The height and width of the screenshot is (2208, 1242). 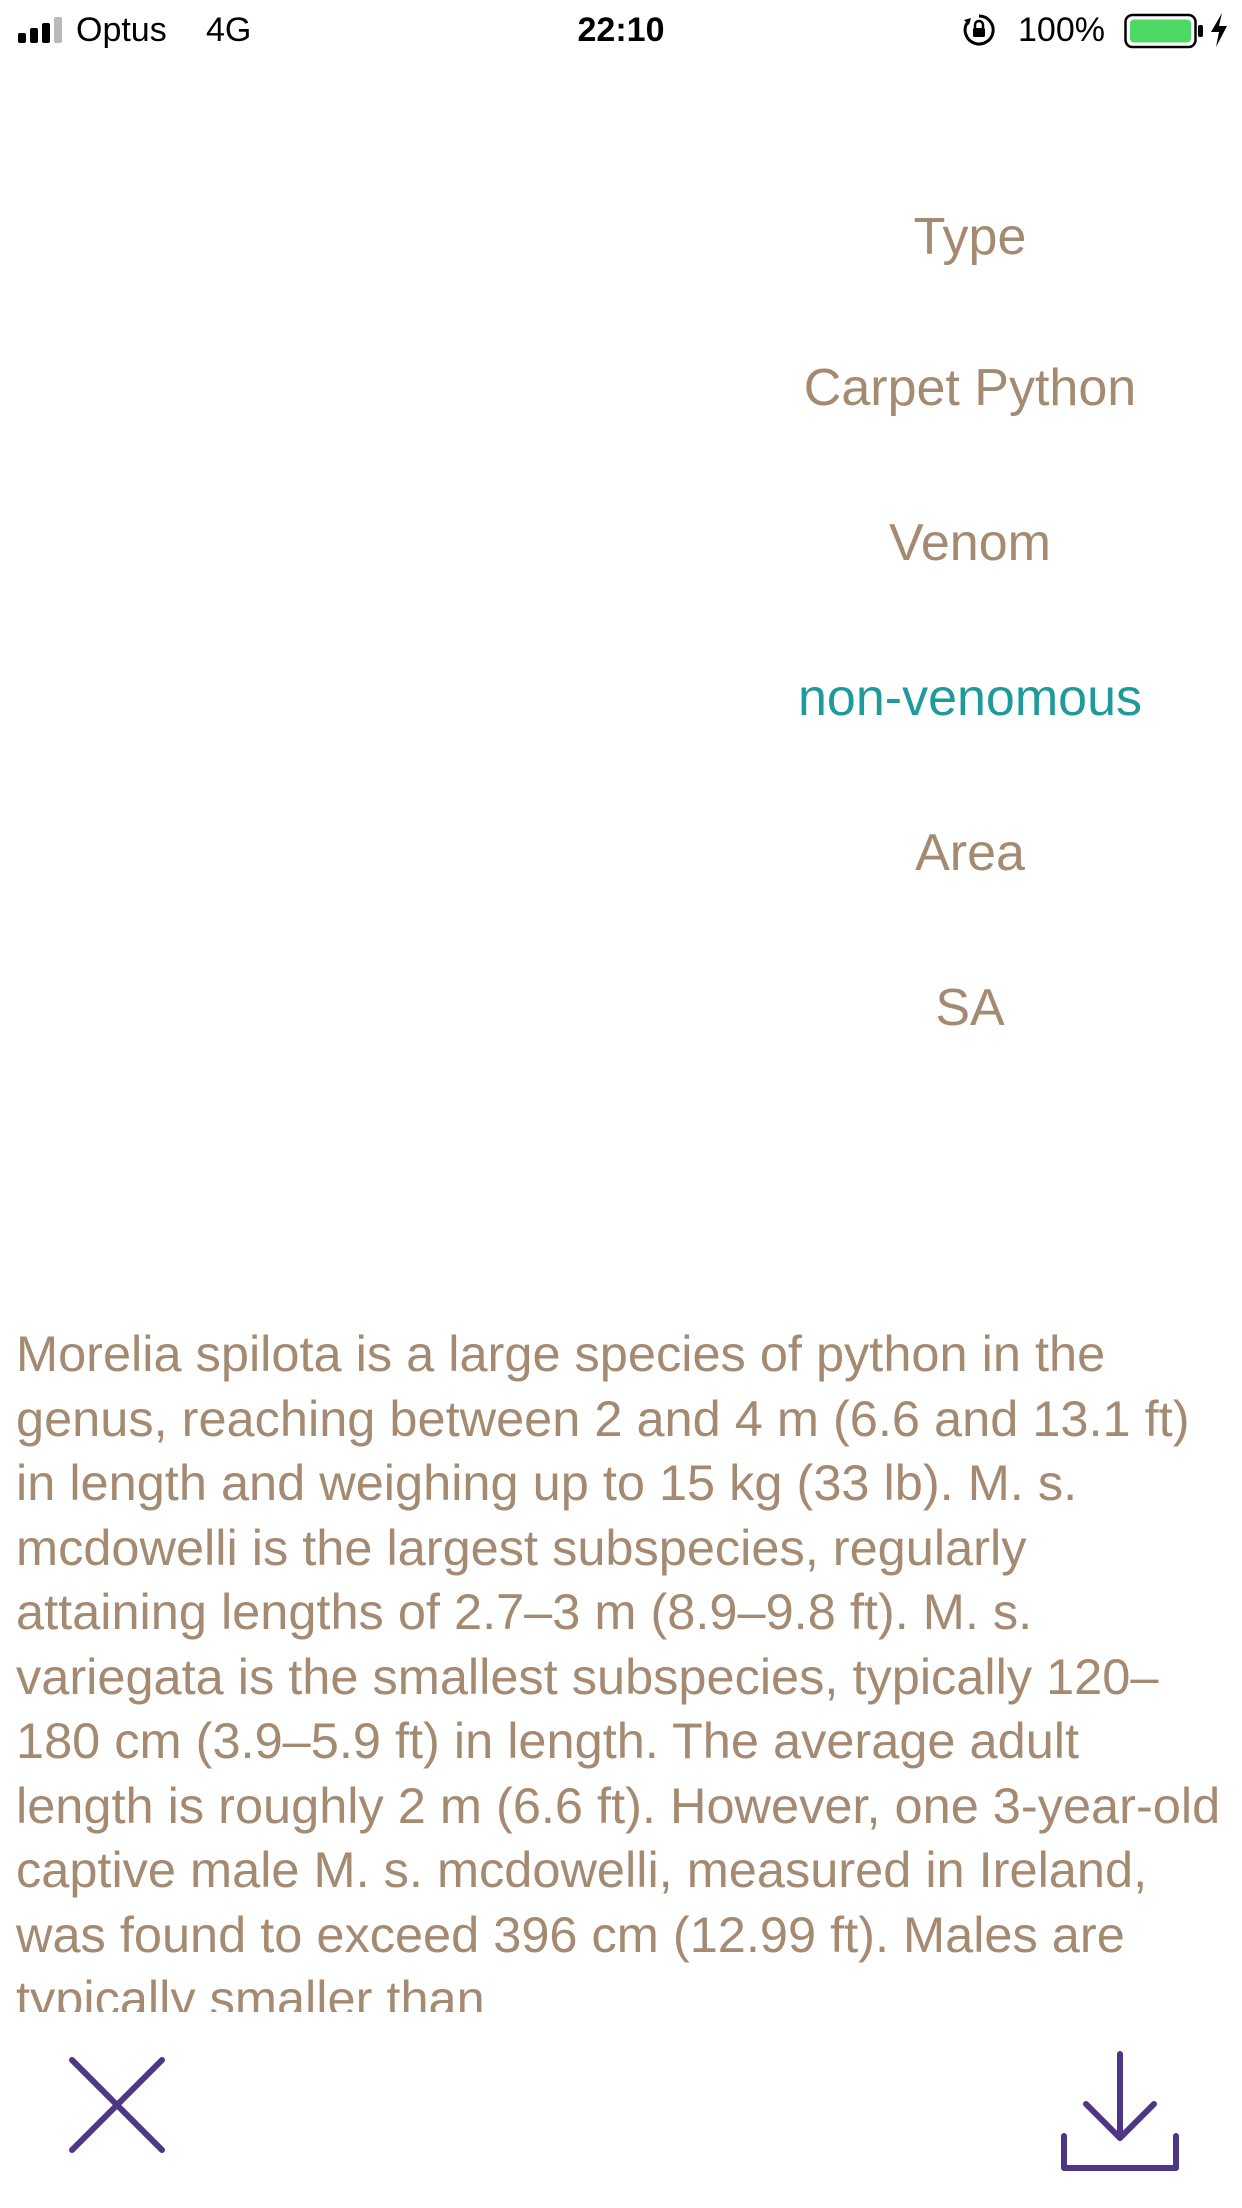 What do you see at coordinates (970, 853) in the screenshot?
I see `area-label: Area` at bounding box center [970, 853].